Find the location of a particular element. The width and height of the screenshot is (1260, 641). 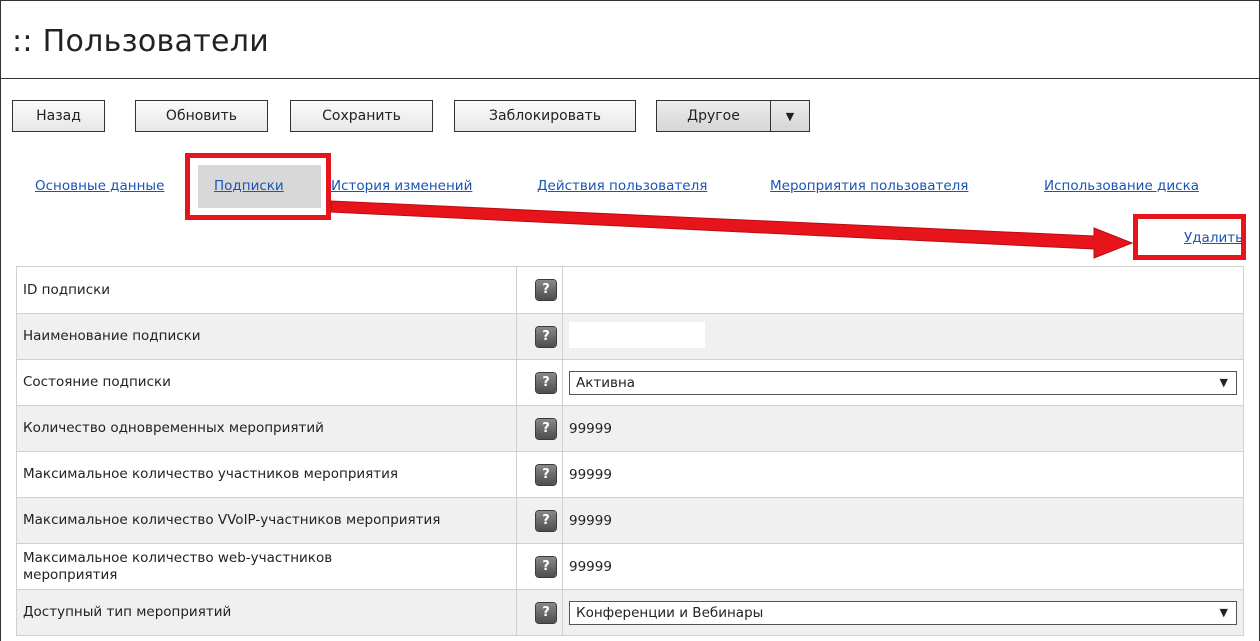

row-label: Состояние подписки is located at coordinates (266, 382).